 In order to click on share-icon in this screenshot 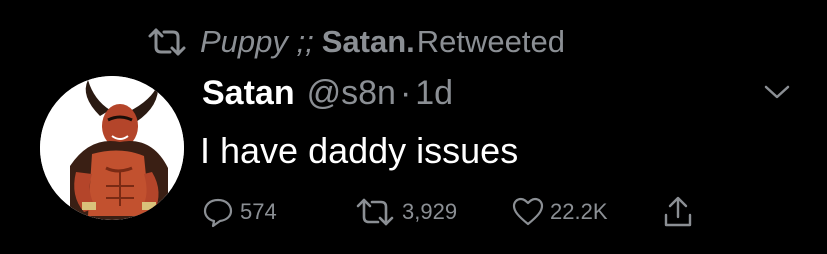, I will do `click(678, 211)`.